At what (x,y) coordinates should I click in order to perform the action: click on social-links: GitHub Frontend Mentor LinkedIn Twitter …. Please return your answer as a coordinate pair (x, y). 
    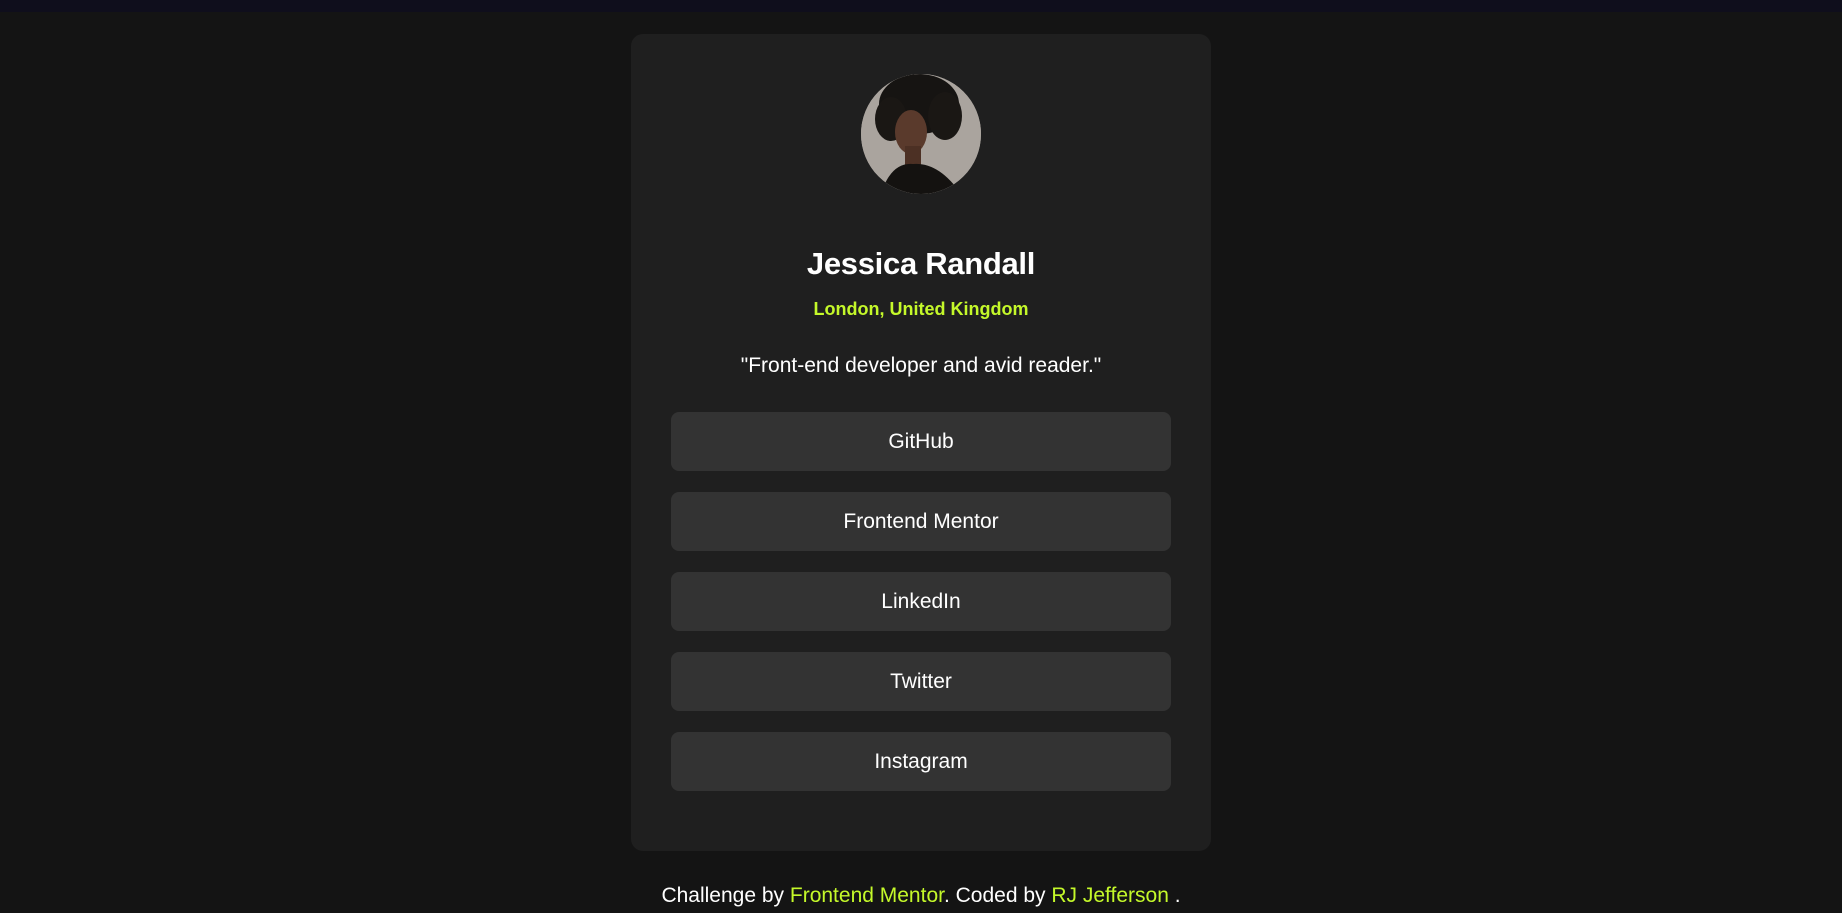
    Looking at the image, I should click on (921, 612).